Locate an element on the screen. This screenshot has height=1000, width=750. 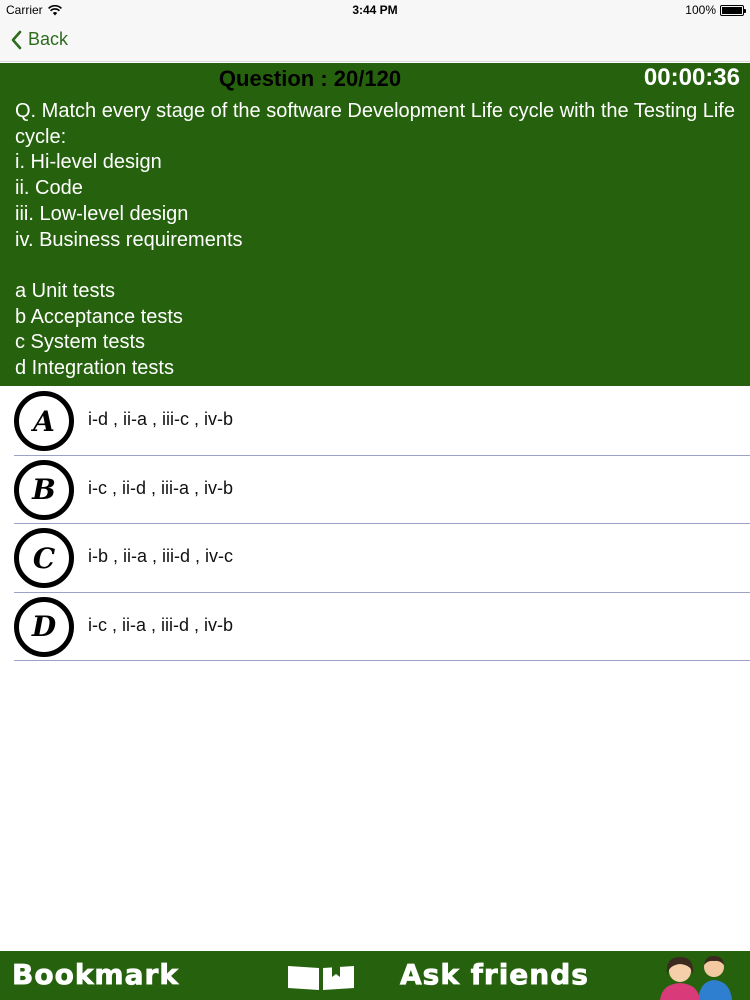
option-d: D i-c , ii-a , iii-d , iv-b is located at coordinates (375, 627).